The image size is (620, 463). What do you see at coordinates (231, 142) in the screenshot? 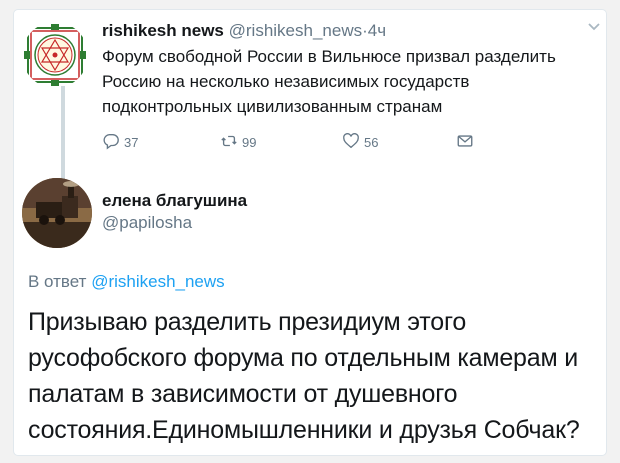
I see `retweet-icon` at bounding box center [231, 142].